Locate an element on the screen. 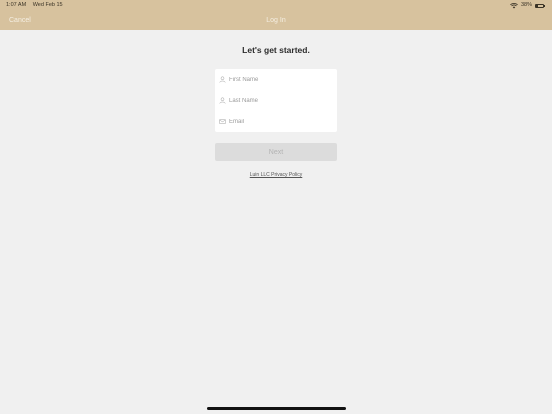 The height and width of the screenshot is (414, 552). status-bar: 1:07 AM Wed Feb 15 38% is located at coordinates (276, 5).